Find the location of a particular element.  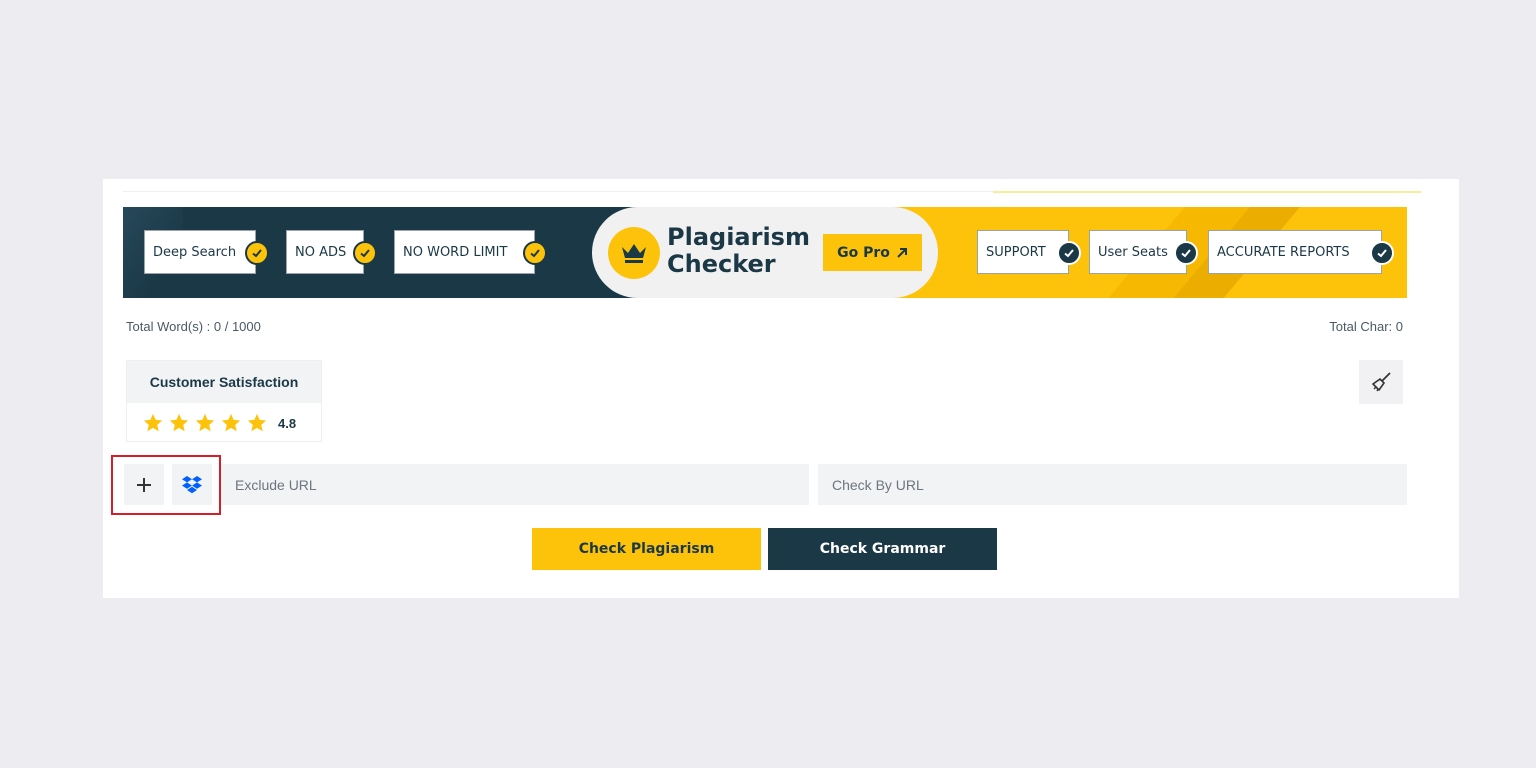

dropbox-icon is located at coordinates (192, 484).